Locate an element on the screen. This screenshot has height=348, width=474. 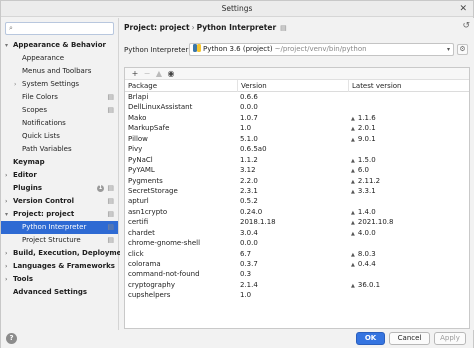
sidebar-item: Plugins 1 ▤ is located at coordinates (59, 188).